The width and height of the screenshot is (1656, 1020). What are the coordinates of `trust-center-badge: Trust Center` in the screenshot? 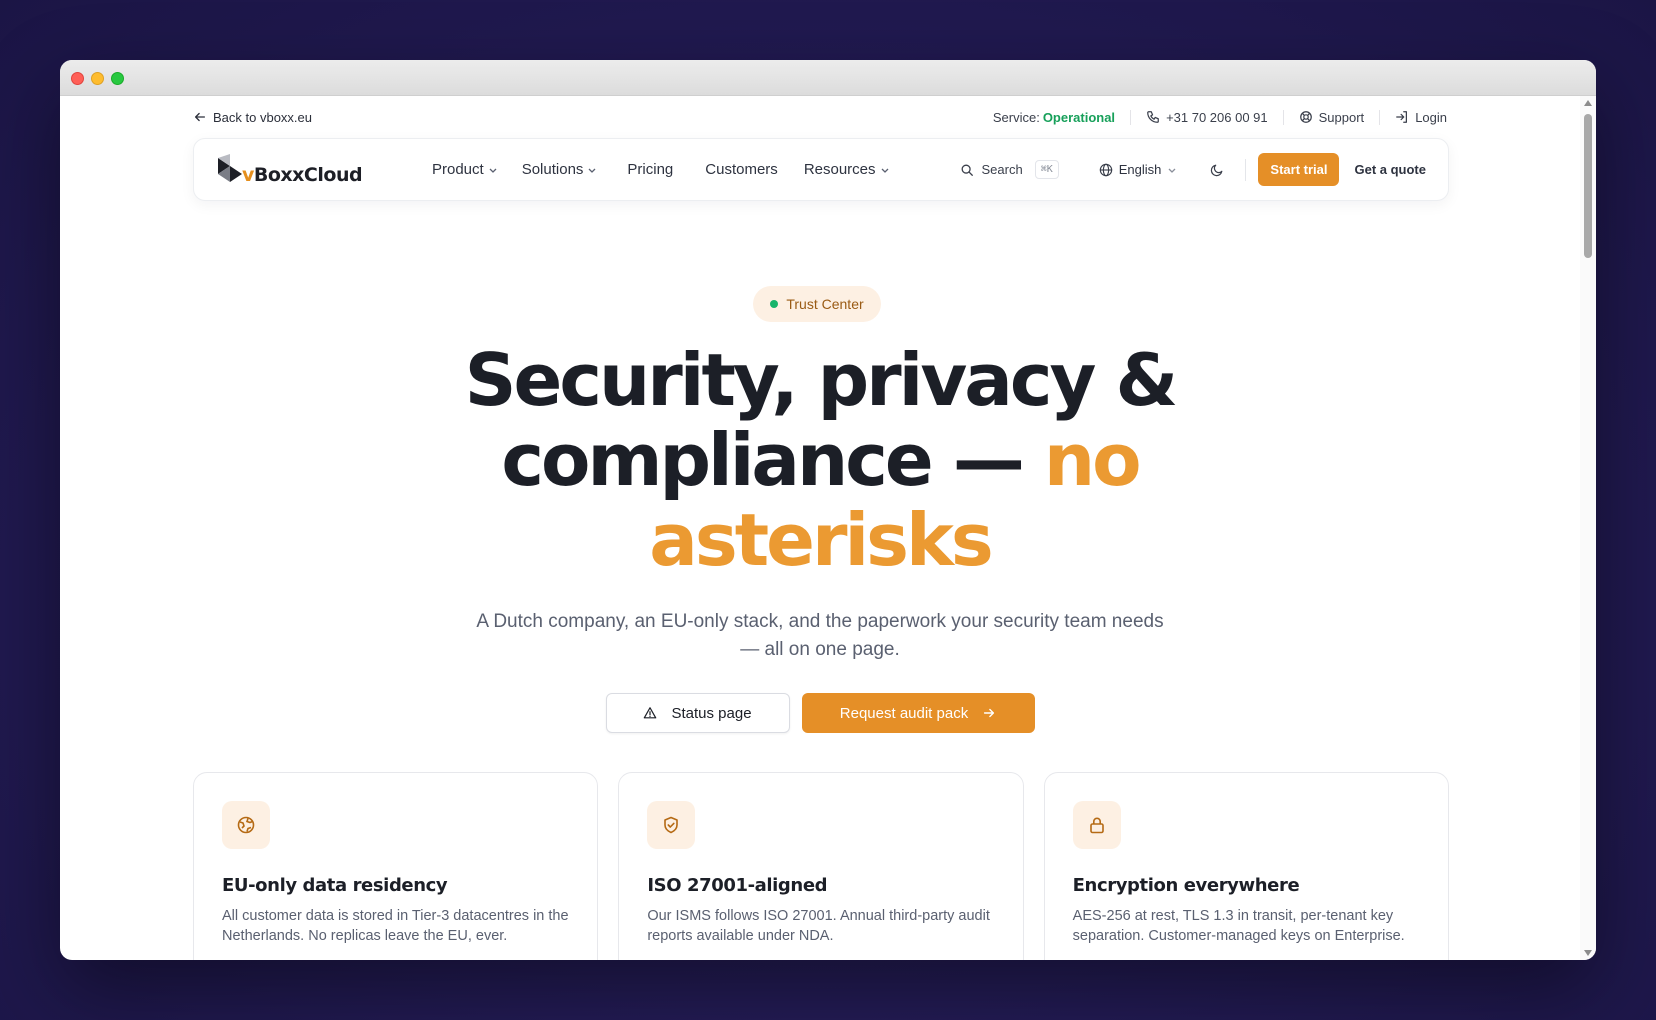 It's located at (817, 304).